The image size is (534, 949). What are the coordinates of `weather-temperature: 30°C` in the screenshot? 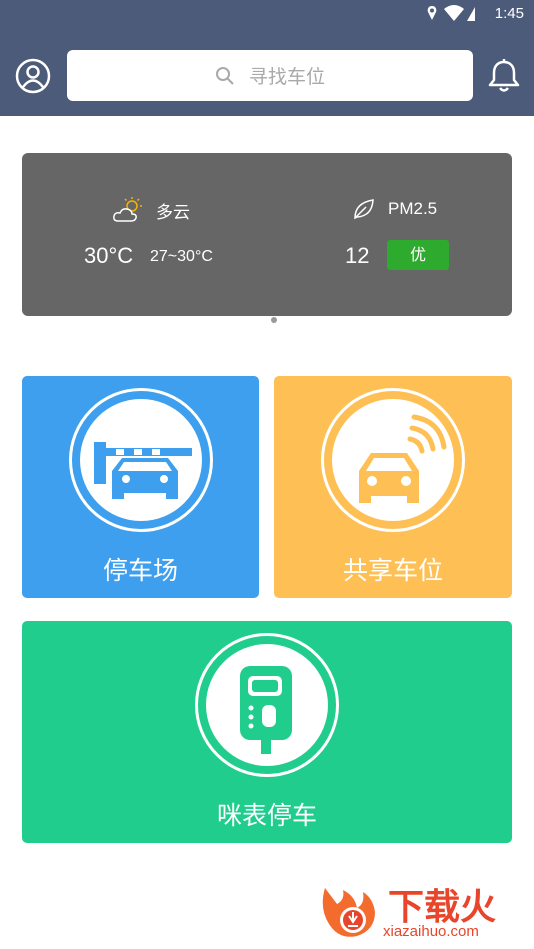 It's located at (109, 255).